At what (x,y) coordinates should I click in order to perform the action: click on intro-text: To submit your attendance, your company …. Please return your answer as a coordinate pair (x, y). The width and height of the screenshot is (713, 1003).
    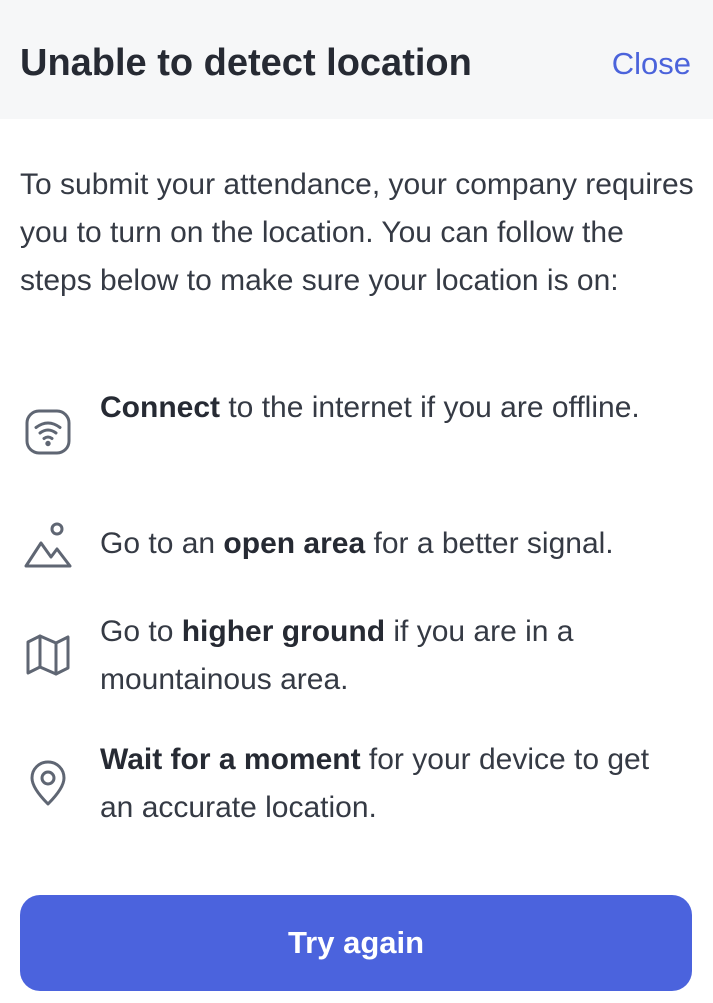
    Looking at the image, I should click on (357, 232).